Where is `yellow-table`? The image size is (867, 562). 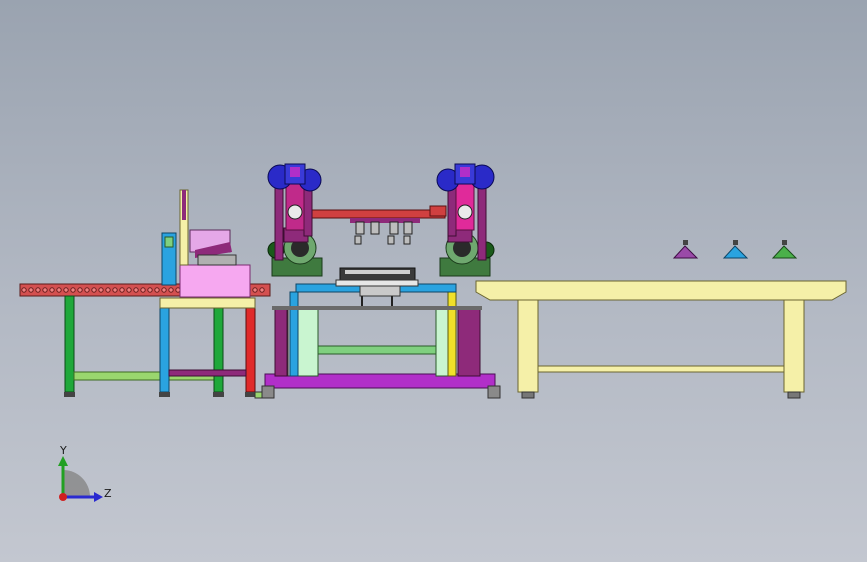
yellow-table is located at coordinates (661, 339).